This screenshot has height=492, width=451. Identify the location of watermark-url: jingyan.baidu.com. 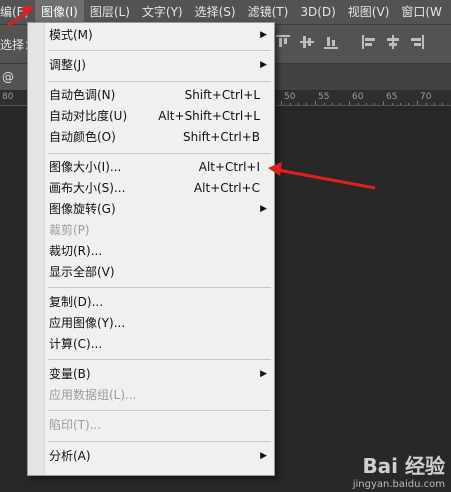
(398, 484).